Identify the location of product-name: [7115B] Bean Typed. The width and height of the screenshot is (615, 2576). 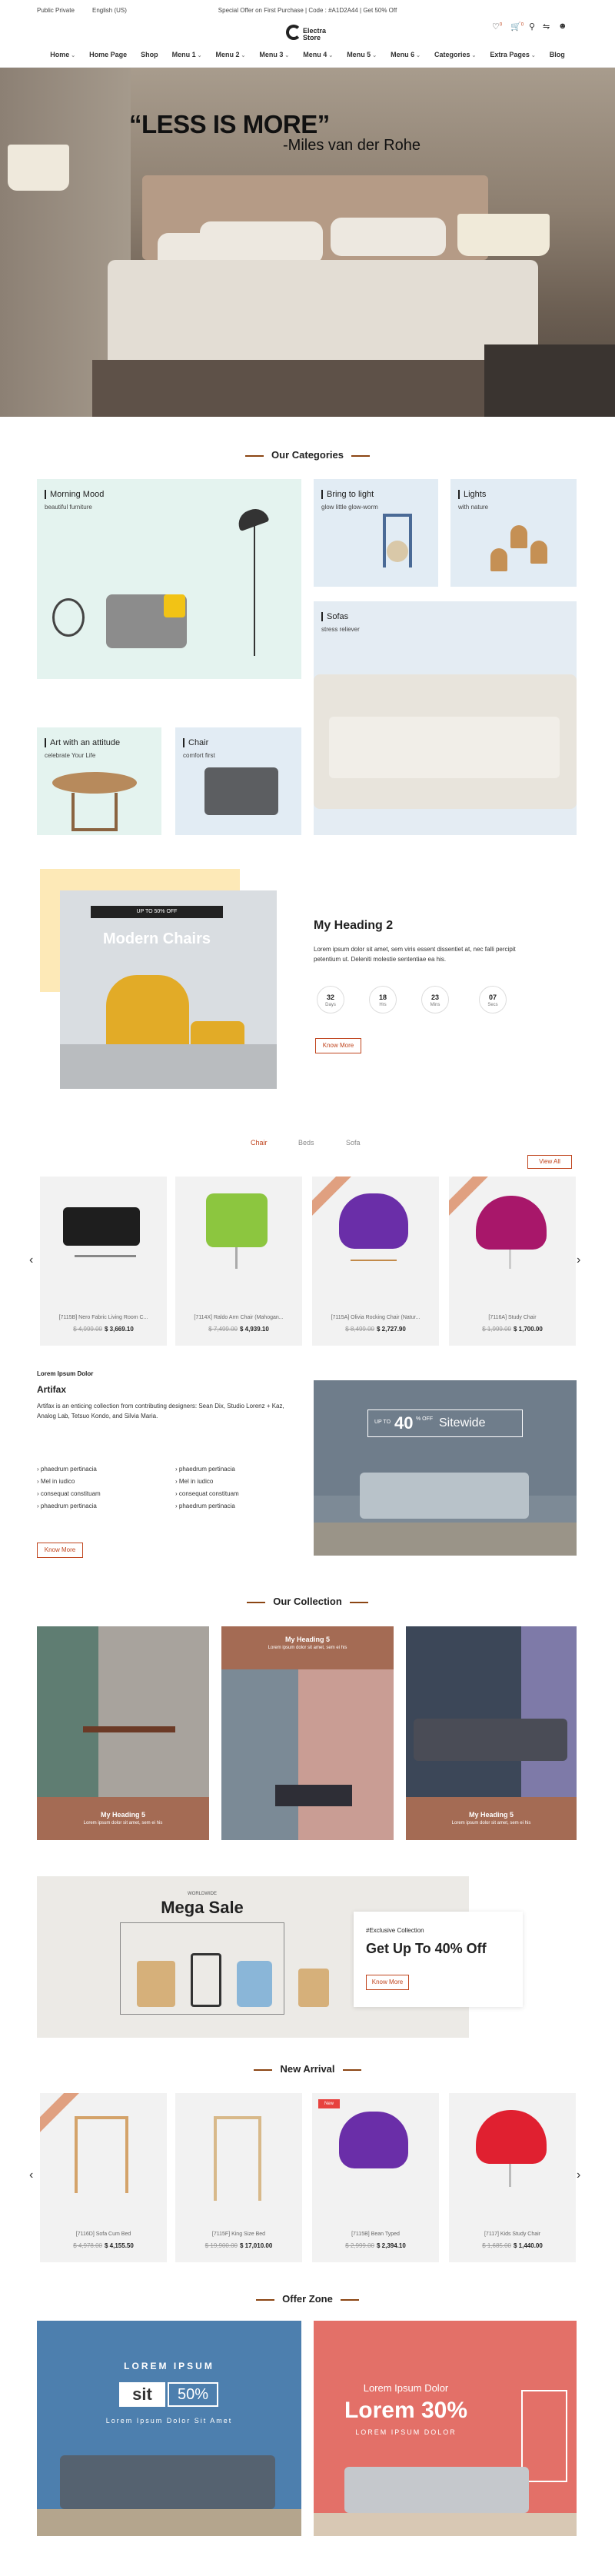
(375, 2234).